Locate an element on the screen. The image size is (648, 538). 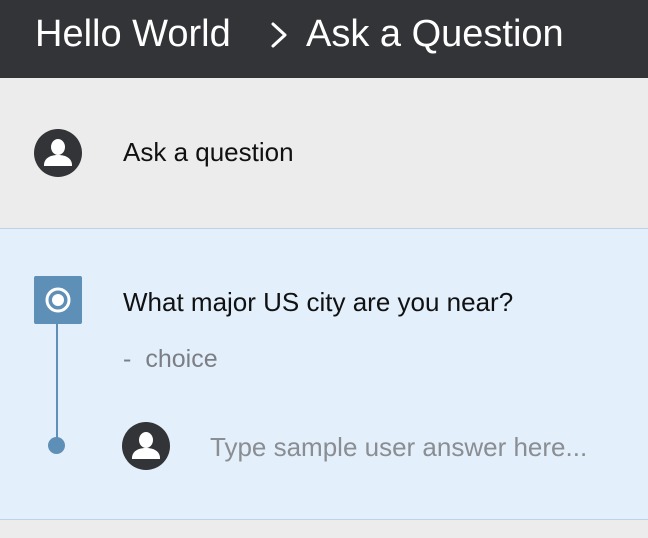
step-connector-line is located at coordinates (57, 384).